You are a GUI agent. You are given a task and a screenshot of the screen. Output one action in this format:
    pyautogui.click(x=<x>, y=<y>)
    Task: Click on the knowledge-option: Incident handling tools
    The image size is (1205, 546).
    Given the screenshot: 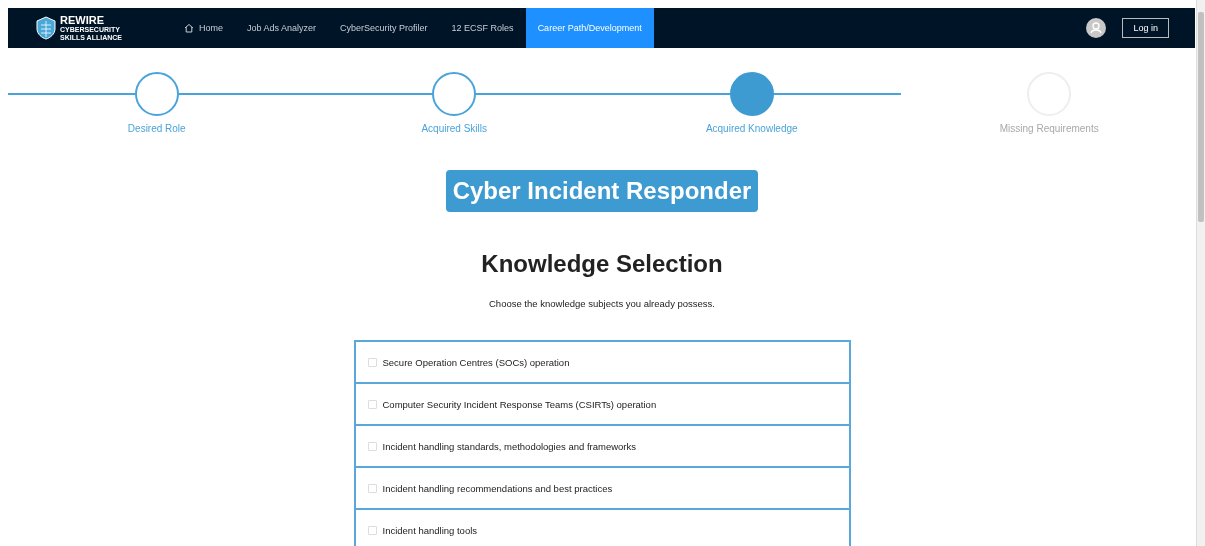 What is the action you would take?
    pyautogui.click(x=602, y=528)
    